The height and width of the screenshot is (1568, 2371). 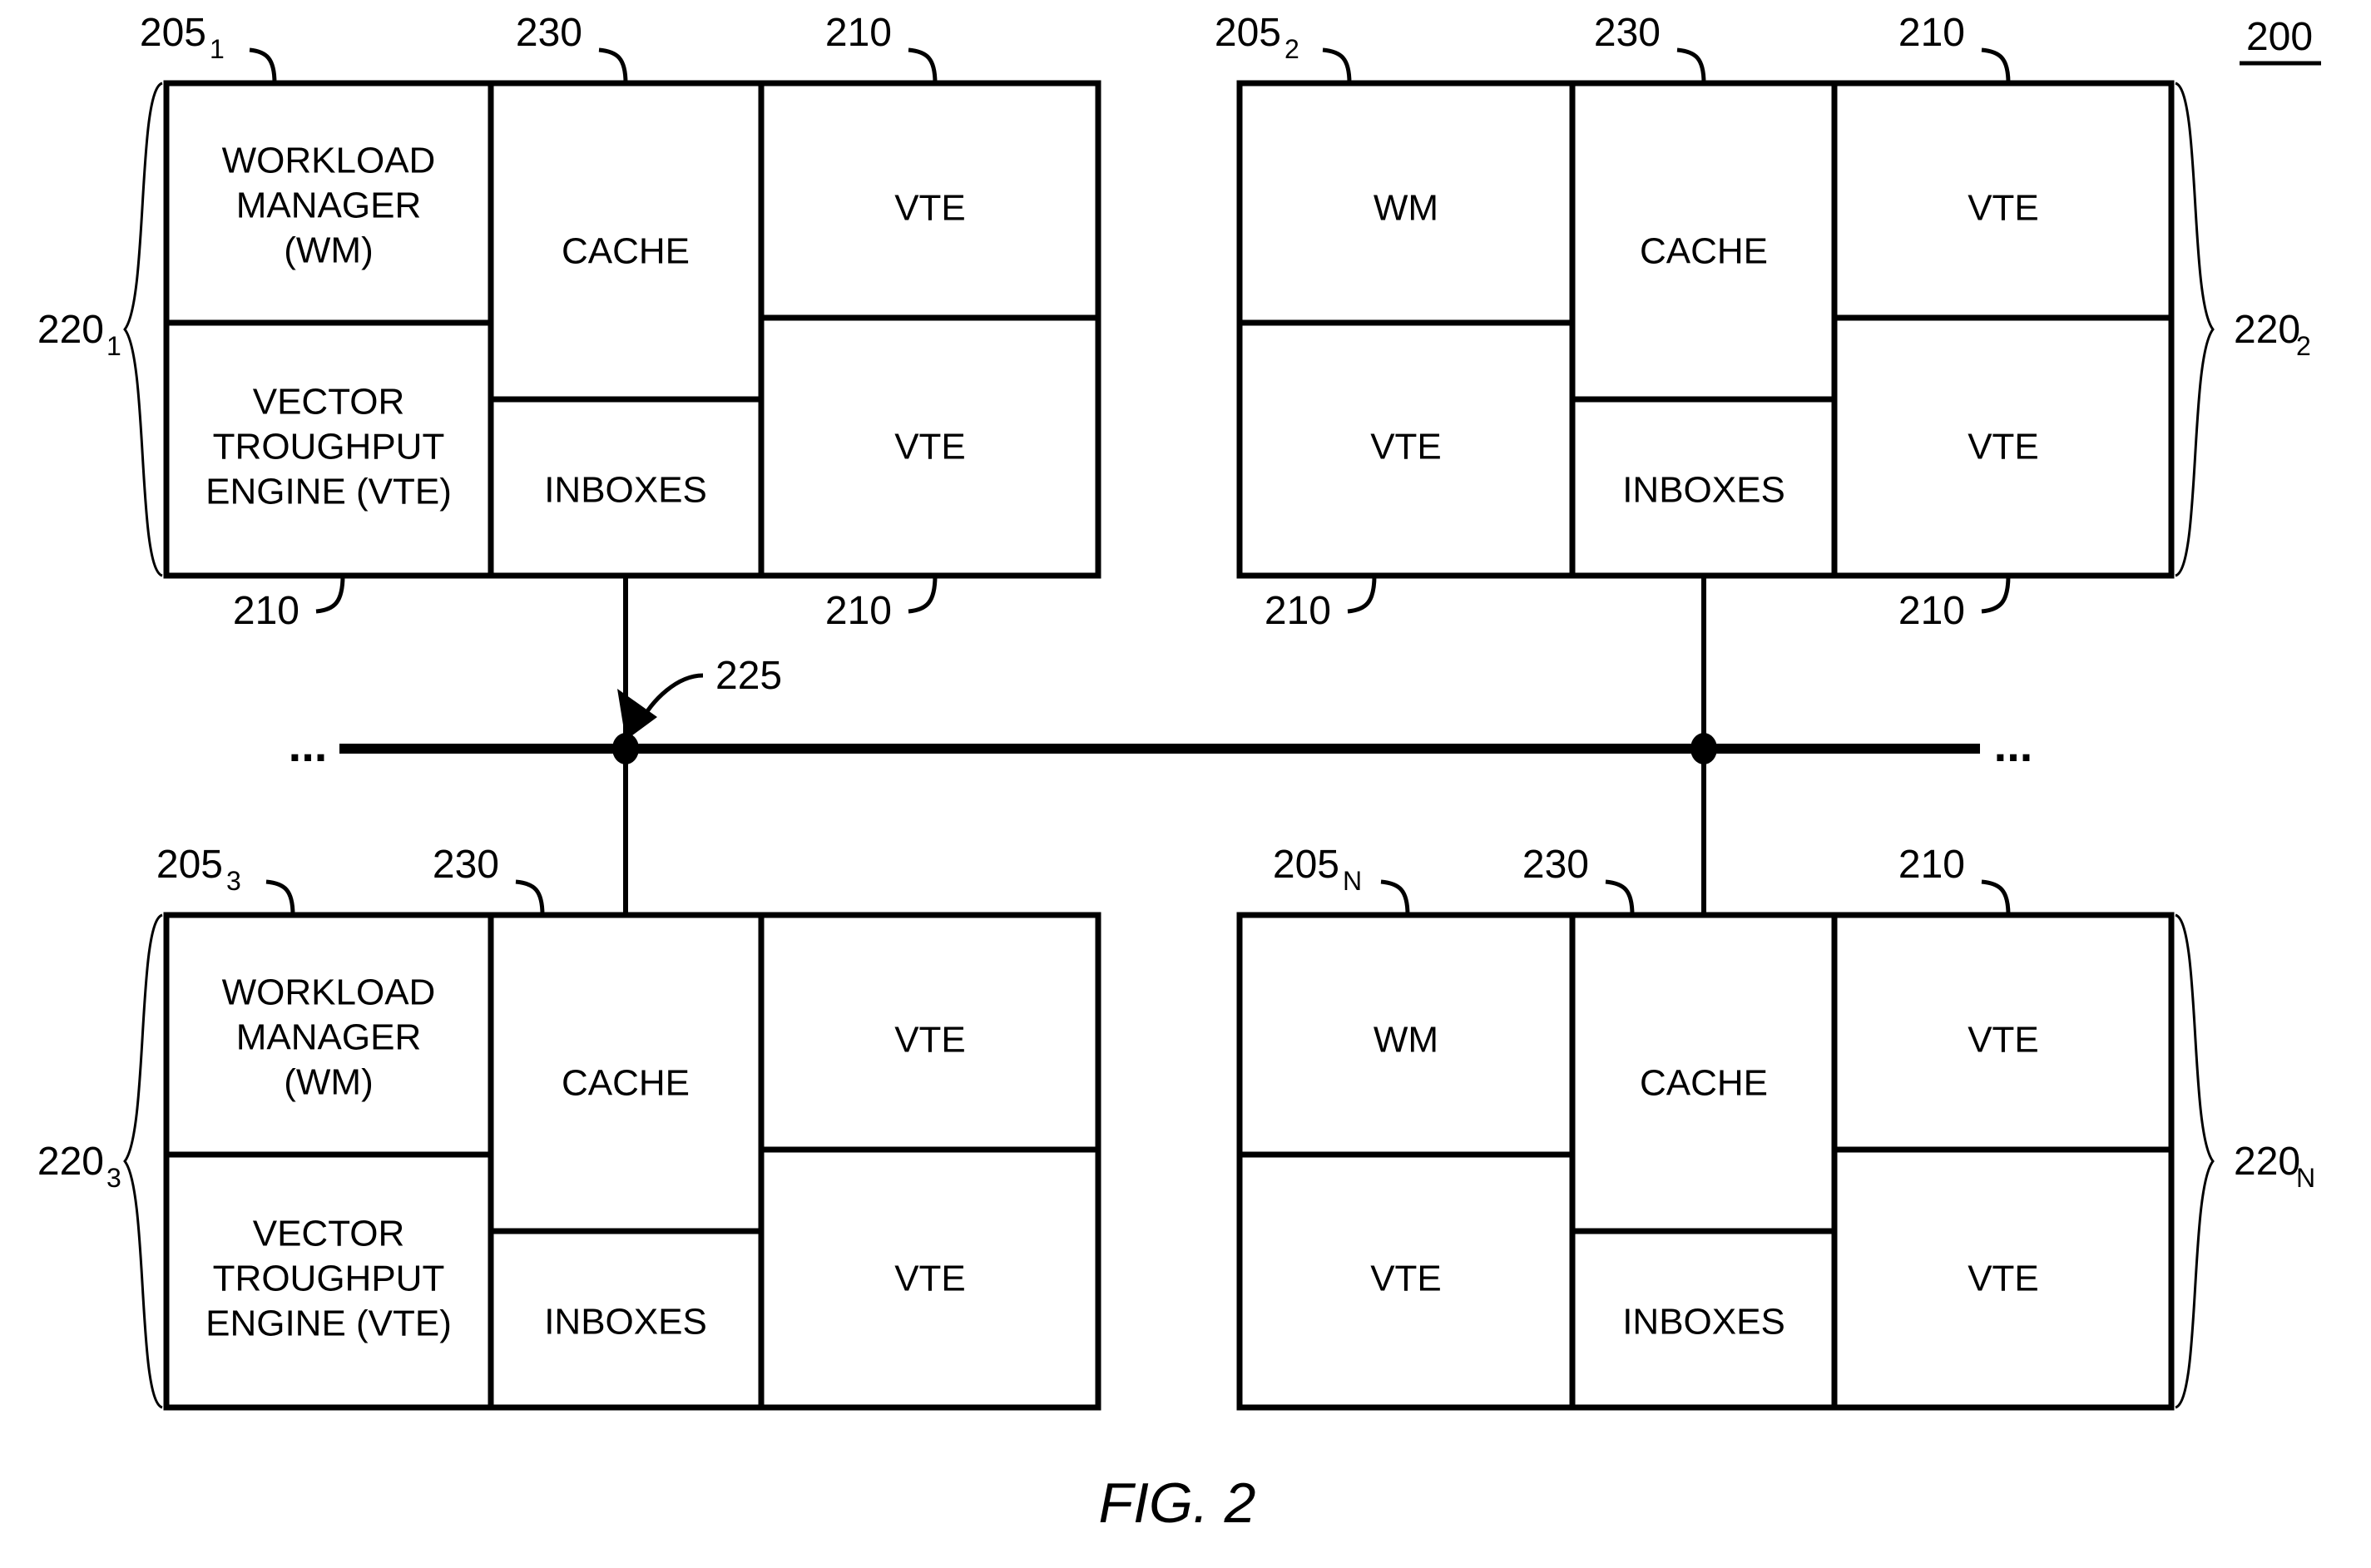 What do you see at coordinates (143, 1161) in the screenshot?
I see `node-3-group-brace` at bounding box center [143, 1161].